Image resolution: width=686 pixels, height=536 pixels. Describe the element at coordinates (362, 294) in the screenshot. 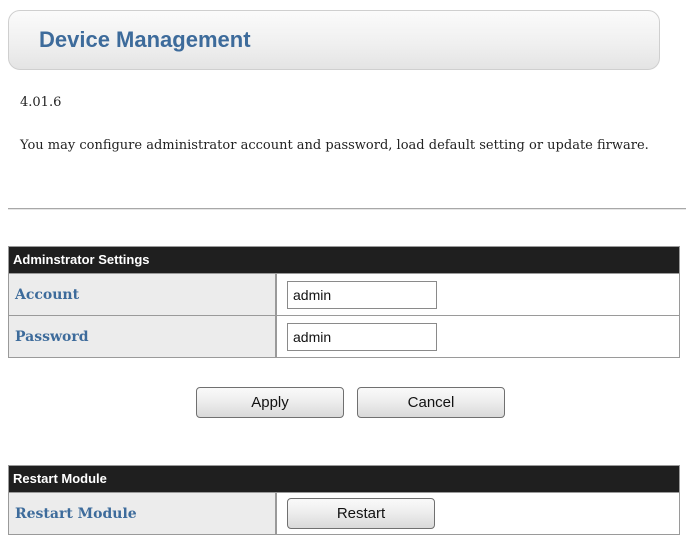

I see `account-input` at that location.